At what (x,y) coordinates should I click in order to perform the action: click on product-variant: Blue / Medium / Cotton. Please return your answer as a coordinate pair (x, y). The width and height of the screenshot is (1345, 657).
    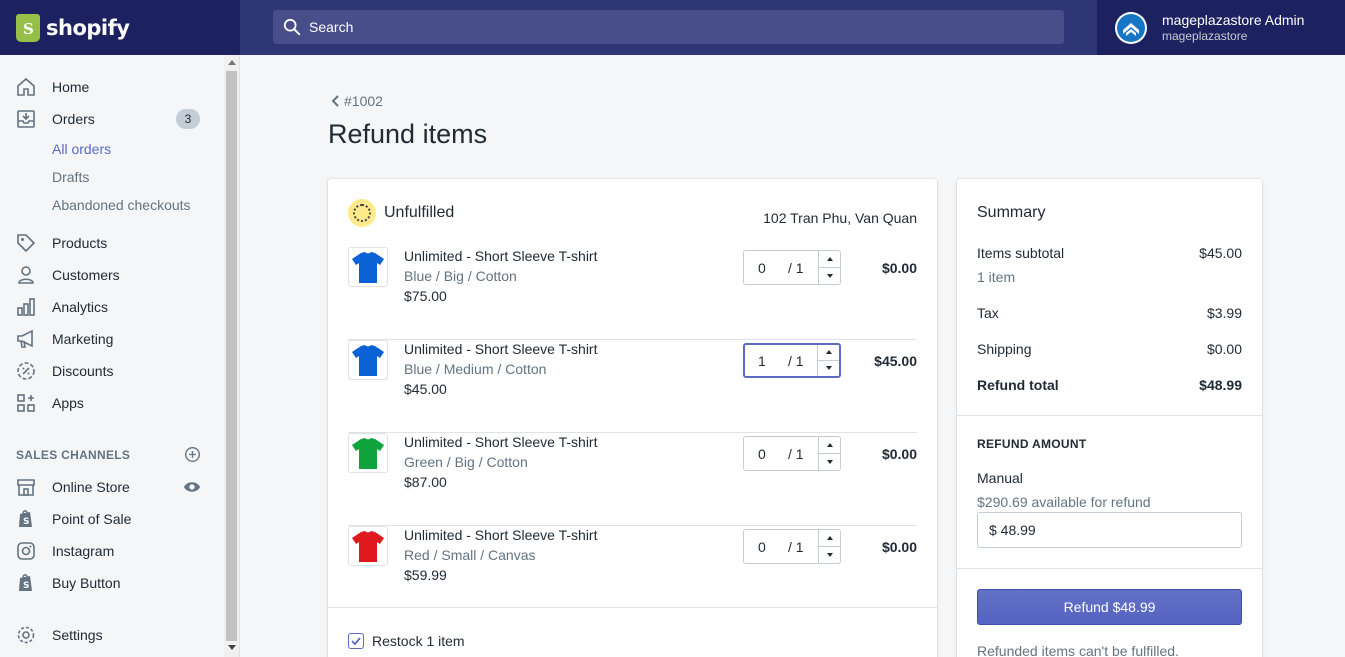
    Looking at the image, I should click on (475, 369).